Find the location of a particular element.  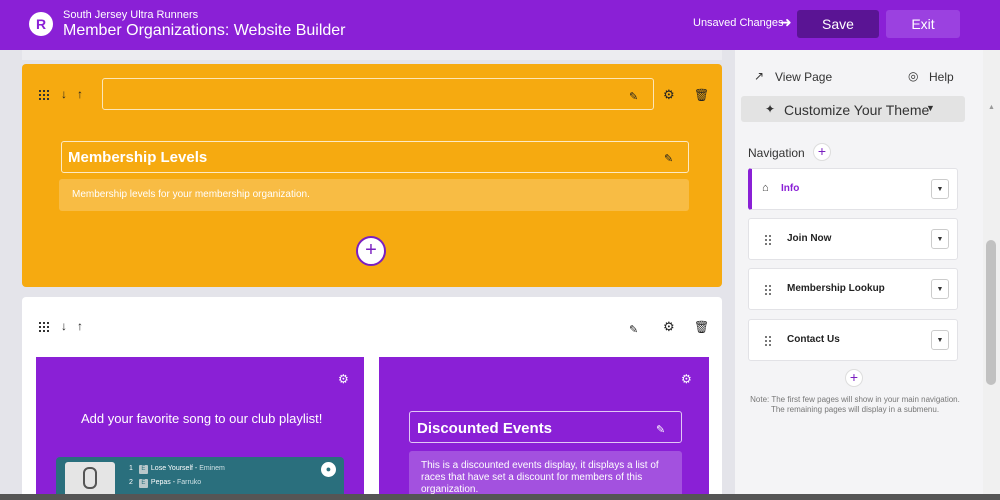

magic-wand-icon: ✦ is located at coordinates (770, 109).